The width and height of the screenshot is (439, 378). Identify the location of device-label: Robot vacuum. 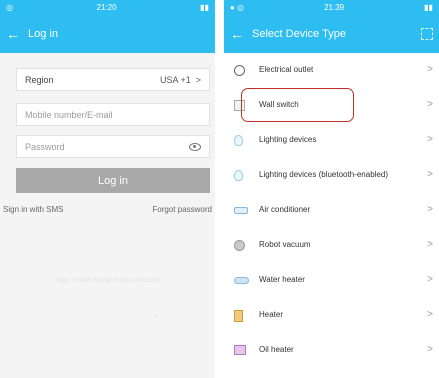
(285, 244).